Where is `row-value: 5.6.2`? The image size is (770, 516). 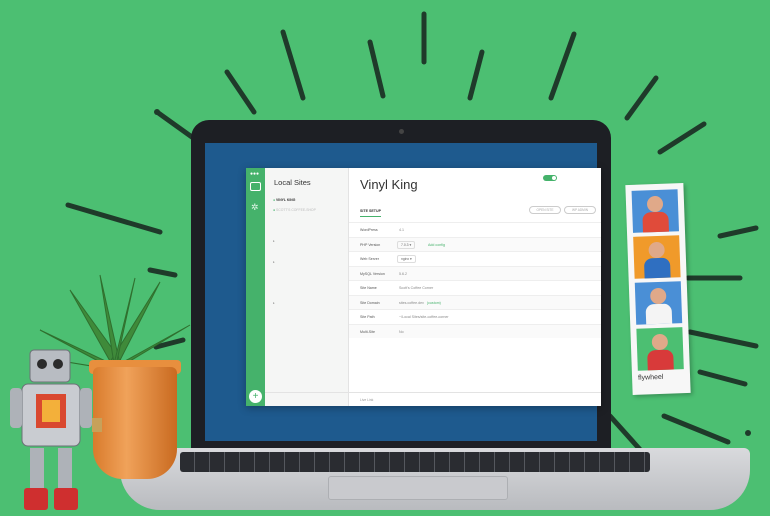 row-value: 5.6.2 is located at coordinates (403, 273).